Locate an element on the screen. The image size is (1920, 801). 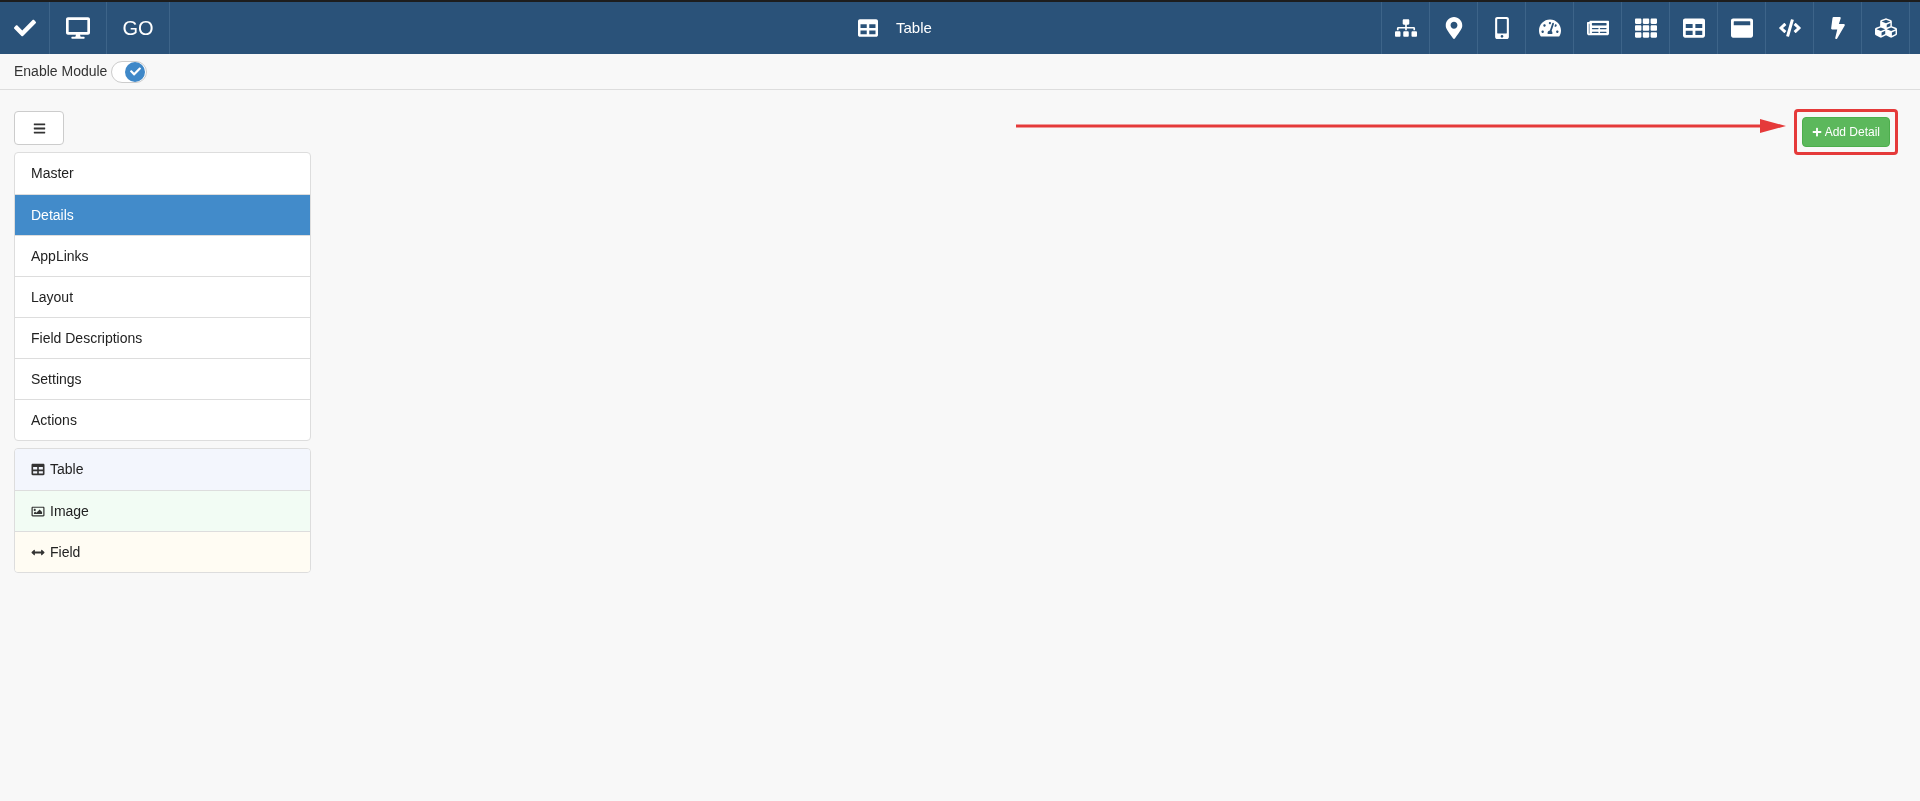
page-title: Table is located at coordinates (914, 27).